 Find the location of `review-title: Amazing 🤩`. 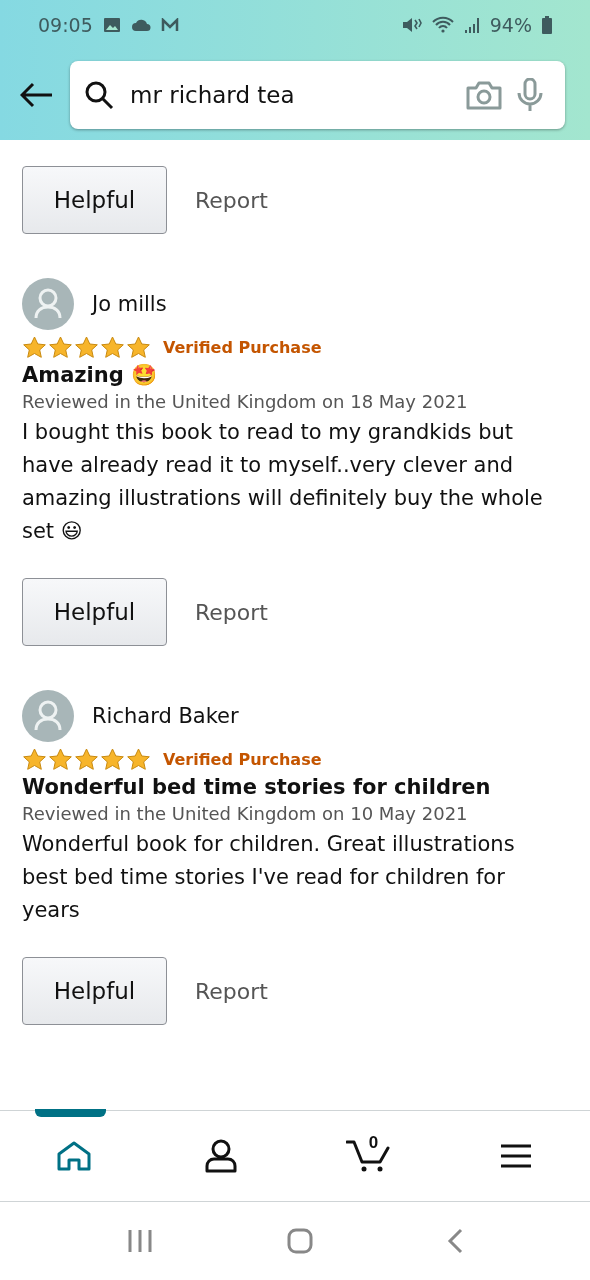

review-title: Amazing 🤩 is located at coordinates (90, 375).